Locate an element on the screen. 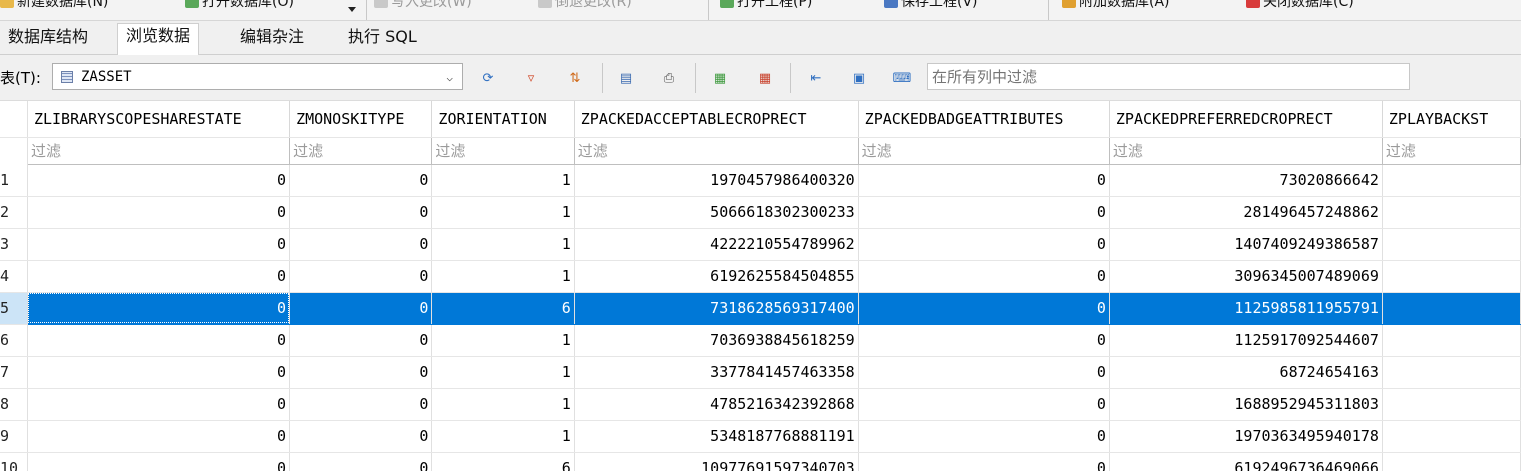 The width and height of the screenshot is (1521, 471). table-cell: 1125985811955791 is located at coordinates (1246, 308).